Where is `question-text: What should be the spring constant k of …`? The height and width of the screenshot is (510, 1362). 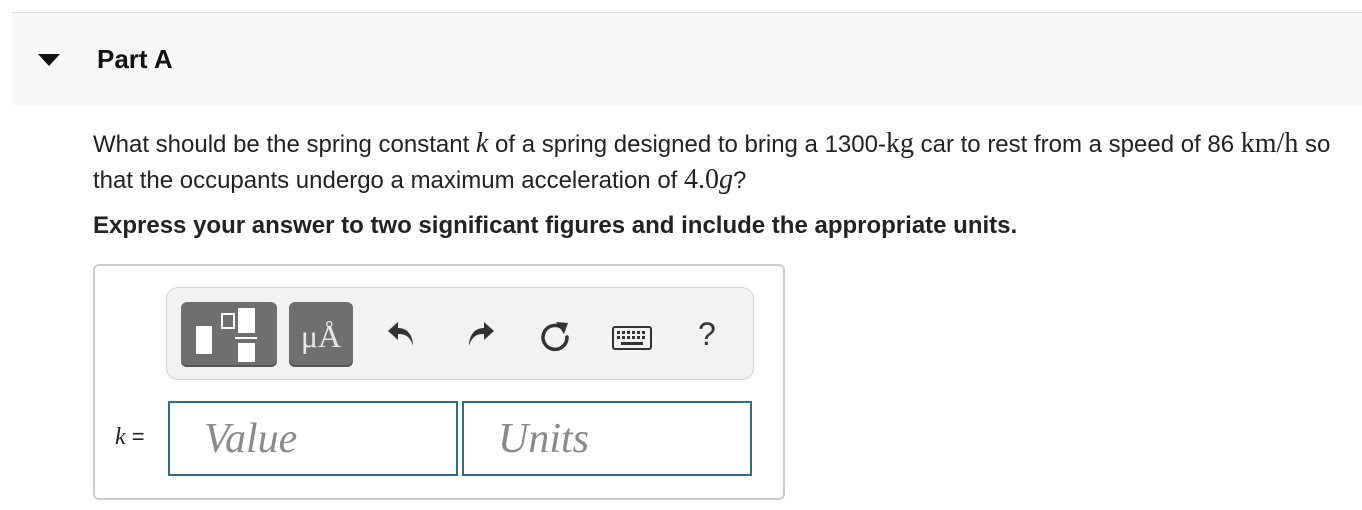
question-text: What should be the spring constant k of … is located at coordinates (723, 162).